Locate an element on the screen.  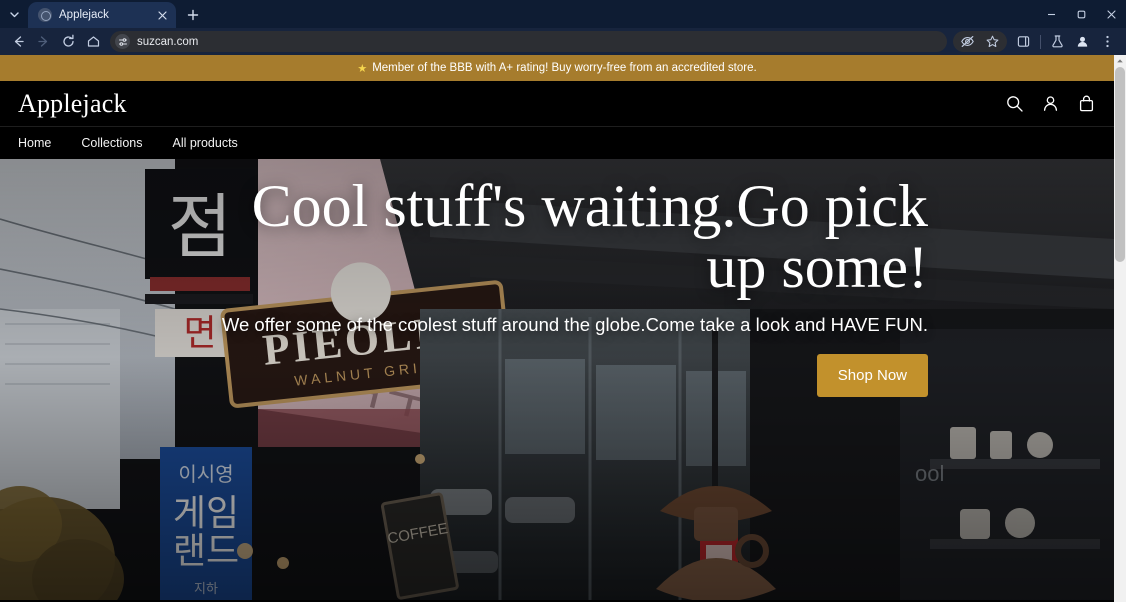
maximize-icon is located at coordinates (1081, 14).